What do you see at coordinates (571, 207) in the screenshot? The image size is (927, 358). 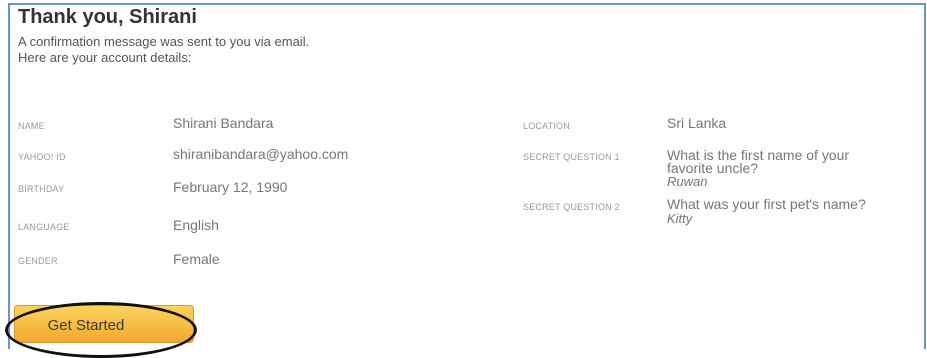 I see `secret-question-2-label: SECRET QUESTION 2` at bounding box center [571, 207].